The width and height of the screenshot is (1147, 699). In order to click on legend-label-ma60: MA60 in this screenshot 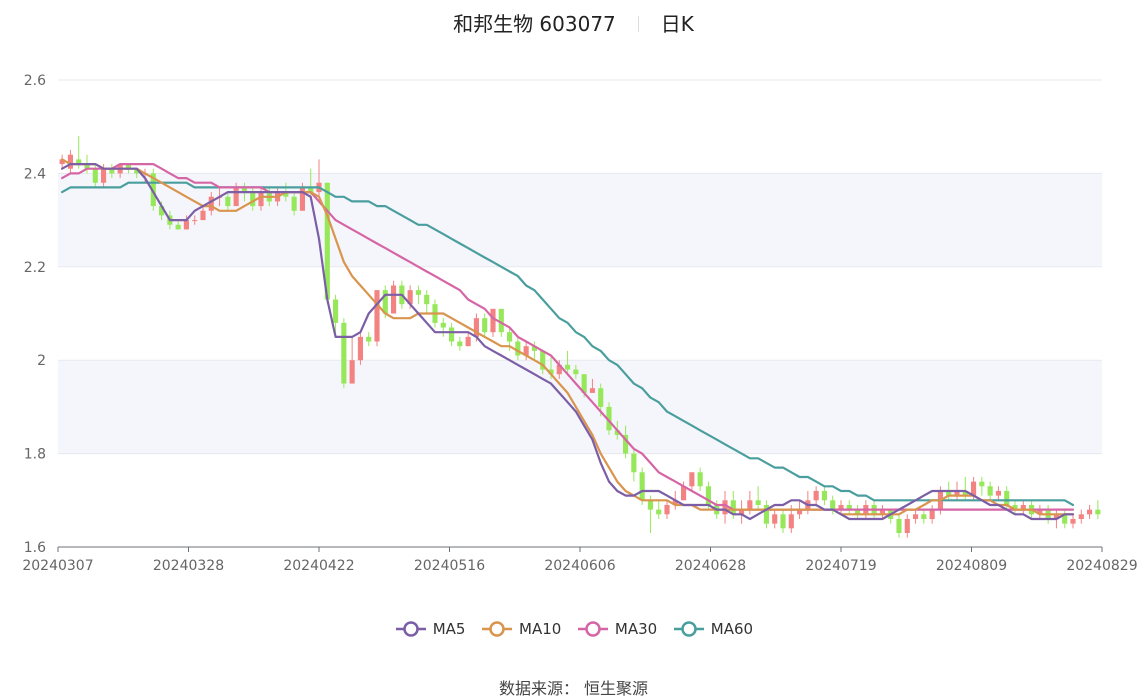, I will do `click(732, 629)`.